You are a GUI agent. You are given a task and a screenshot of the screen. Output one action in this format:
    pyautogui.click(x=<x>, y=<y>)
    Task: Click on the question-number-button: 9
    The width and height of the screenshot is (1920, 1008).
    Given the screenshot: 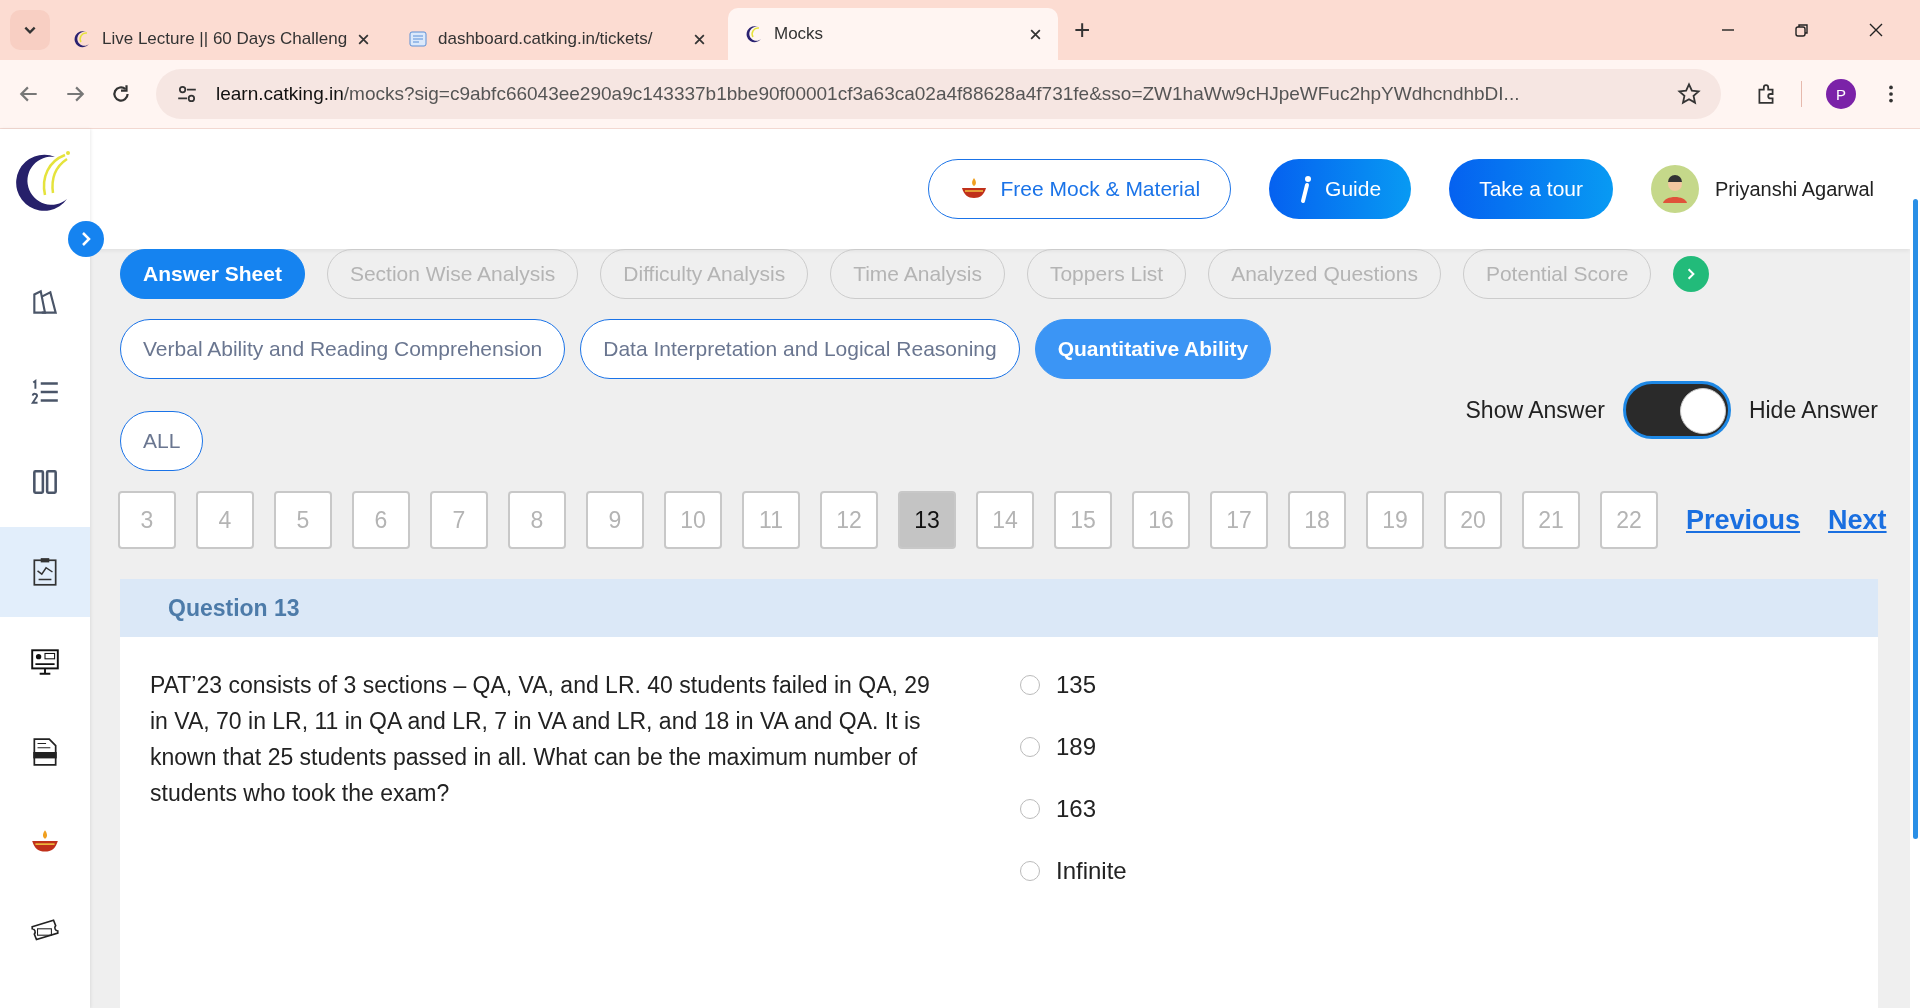 What is the action you would take?
    pyautogui.click(x=615, y=520)
    